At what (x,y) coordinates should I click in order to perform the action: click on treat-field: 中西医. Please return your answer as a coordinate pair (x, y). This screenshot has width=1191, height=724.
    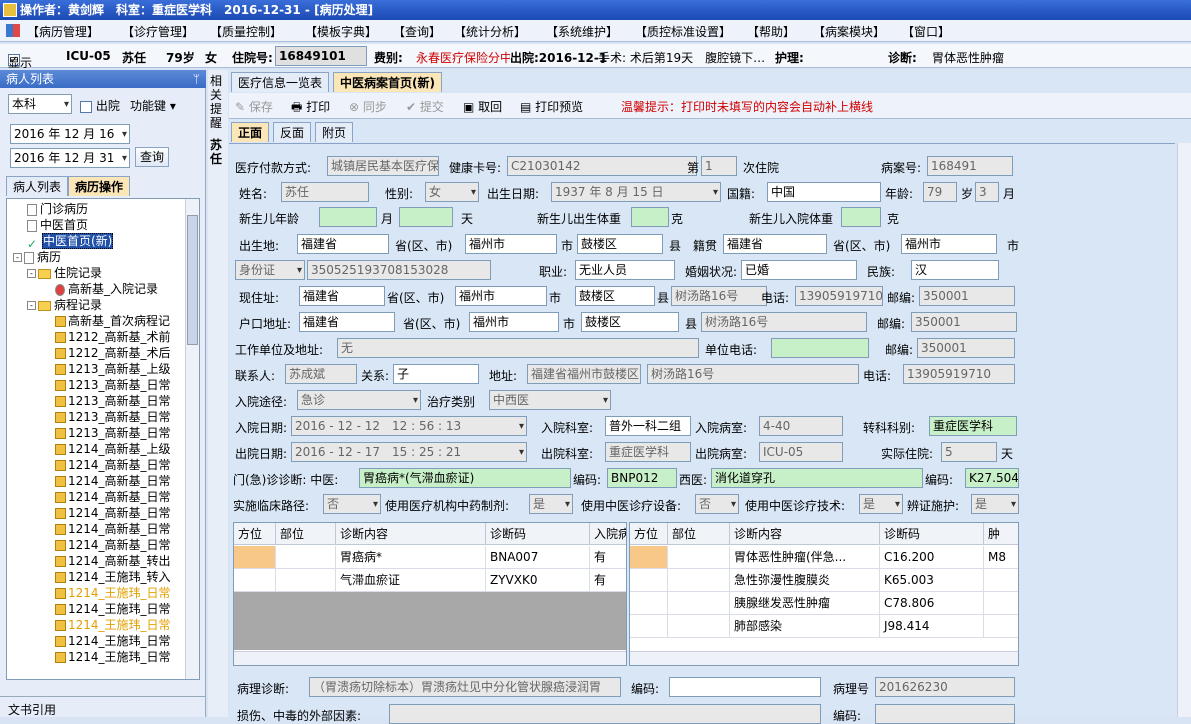
    Looking at the image, I should click on (550, 400).